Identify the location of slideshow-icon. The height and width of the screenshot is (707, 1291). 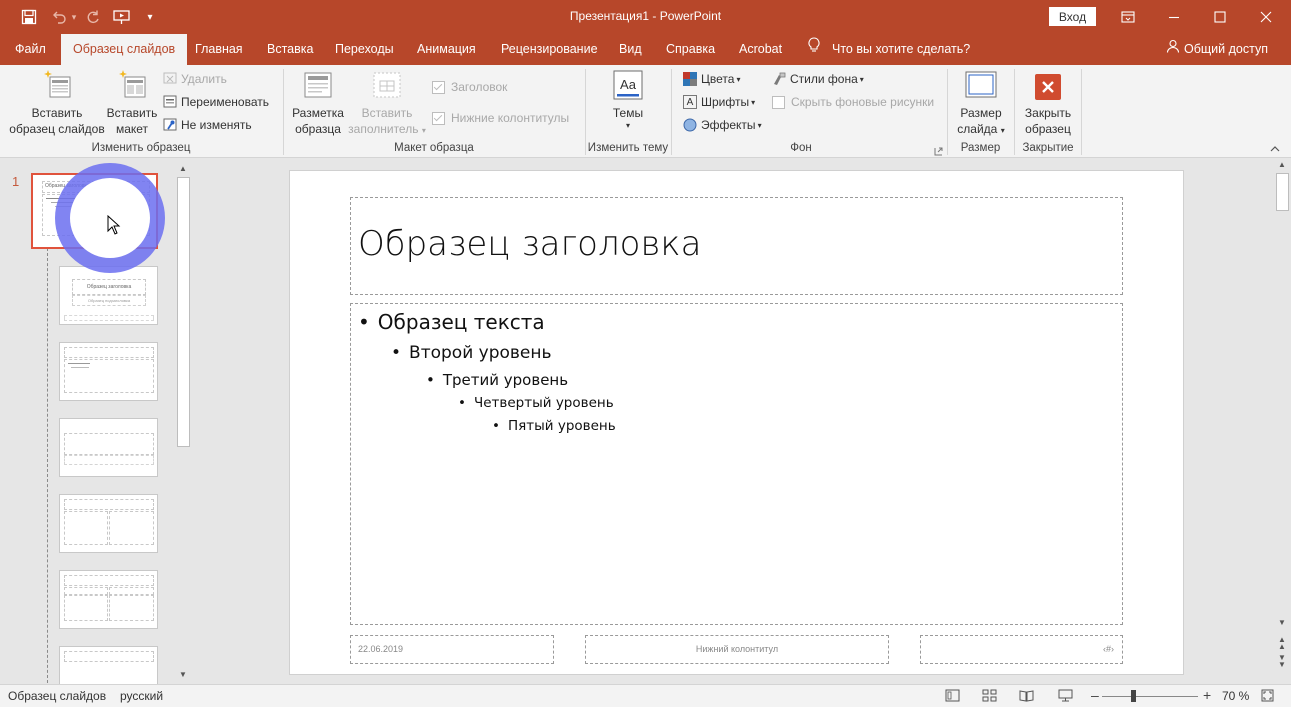
(1065, 697).